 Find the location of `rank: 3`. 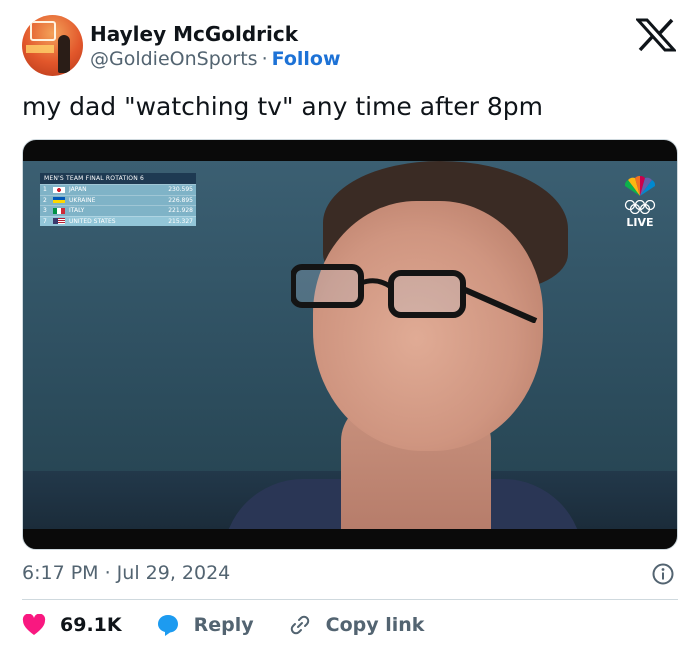

rank: 3 is located at coordinates (45, 211).